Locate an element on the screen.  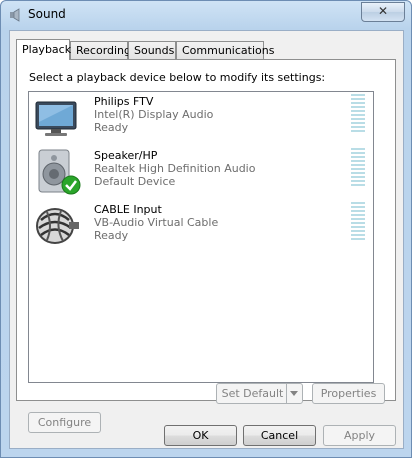
device-driver: Realtek High Definition Audio is located at coordinates (175, 168).